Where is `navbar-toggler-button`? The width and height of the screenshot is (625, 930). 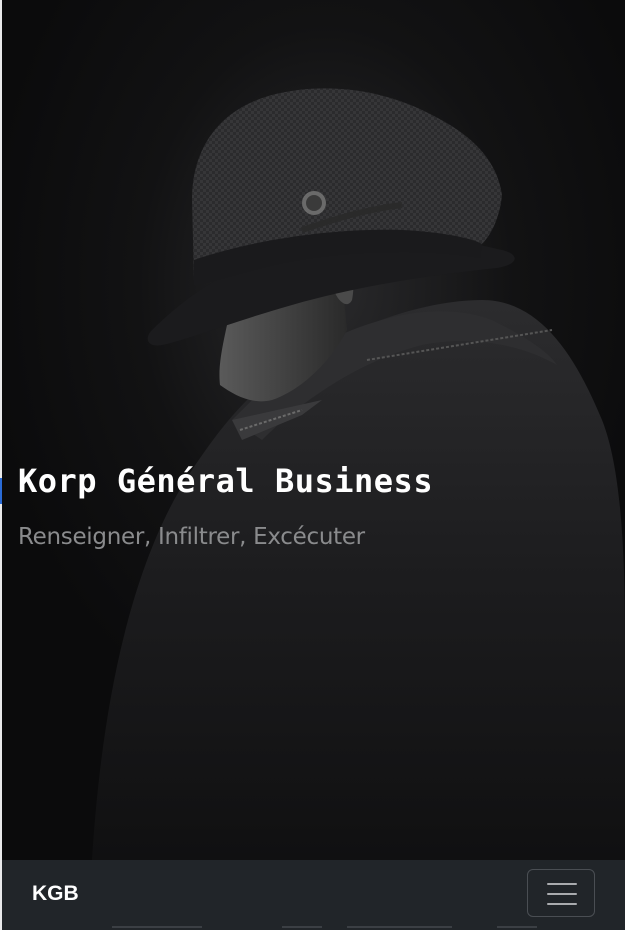
navbar-toggler-button is located at coordinates (561, 893).